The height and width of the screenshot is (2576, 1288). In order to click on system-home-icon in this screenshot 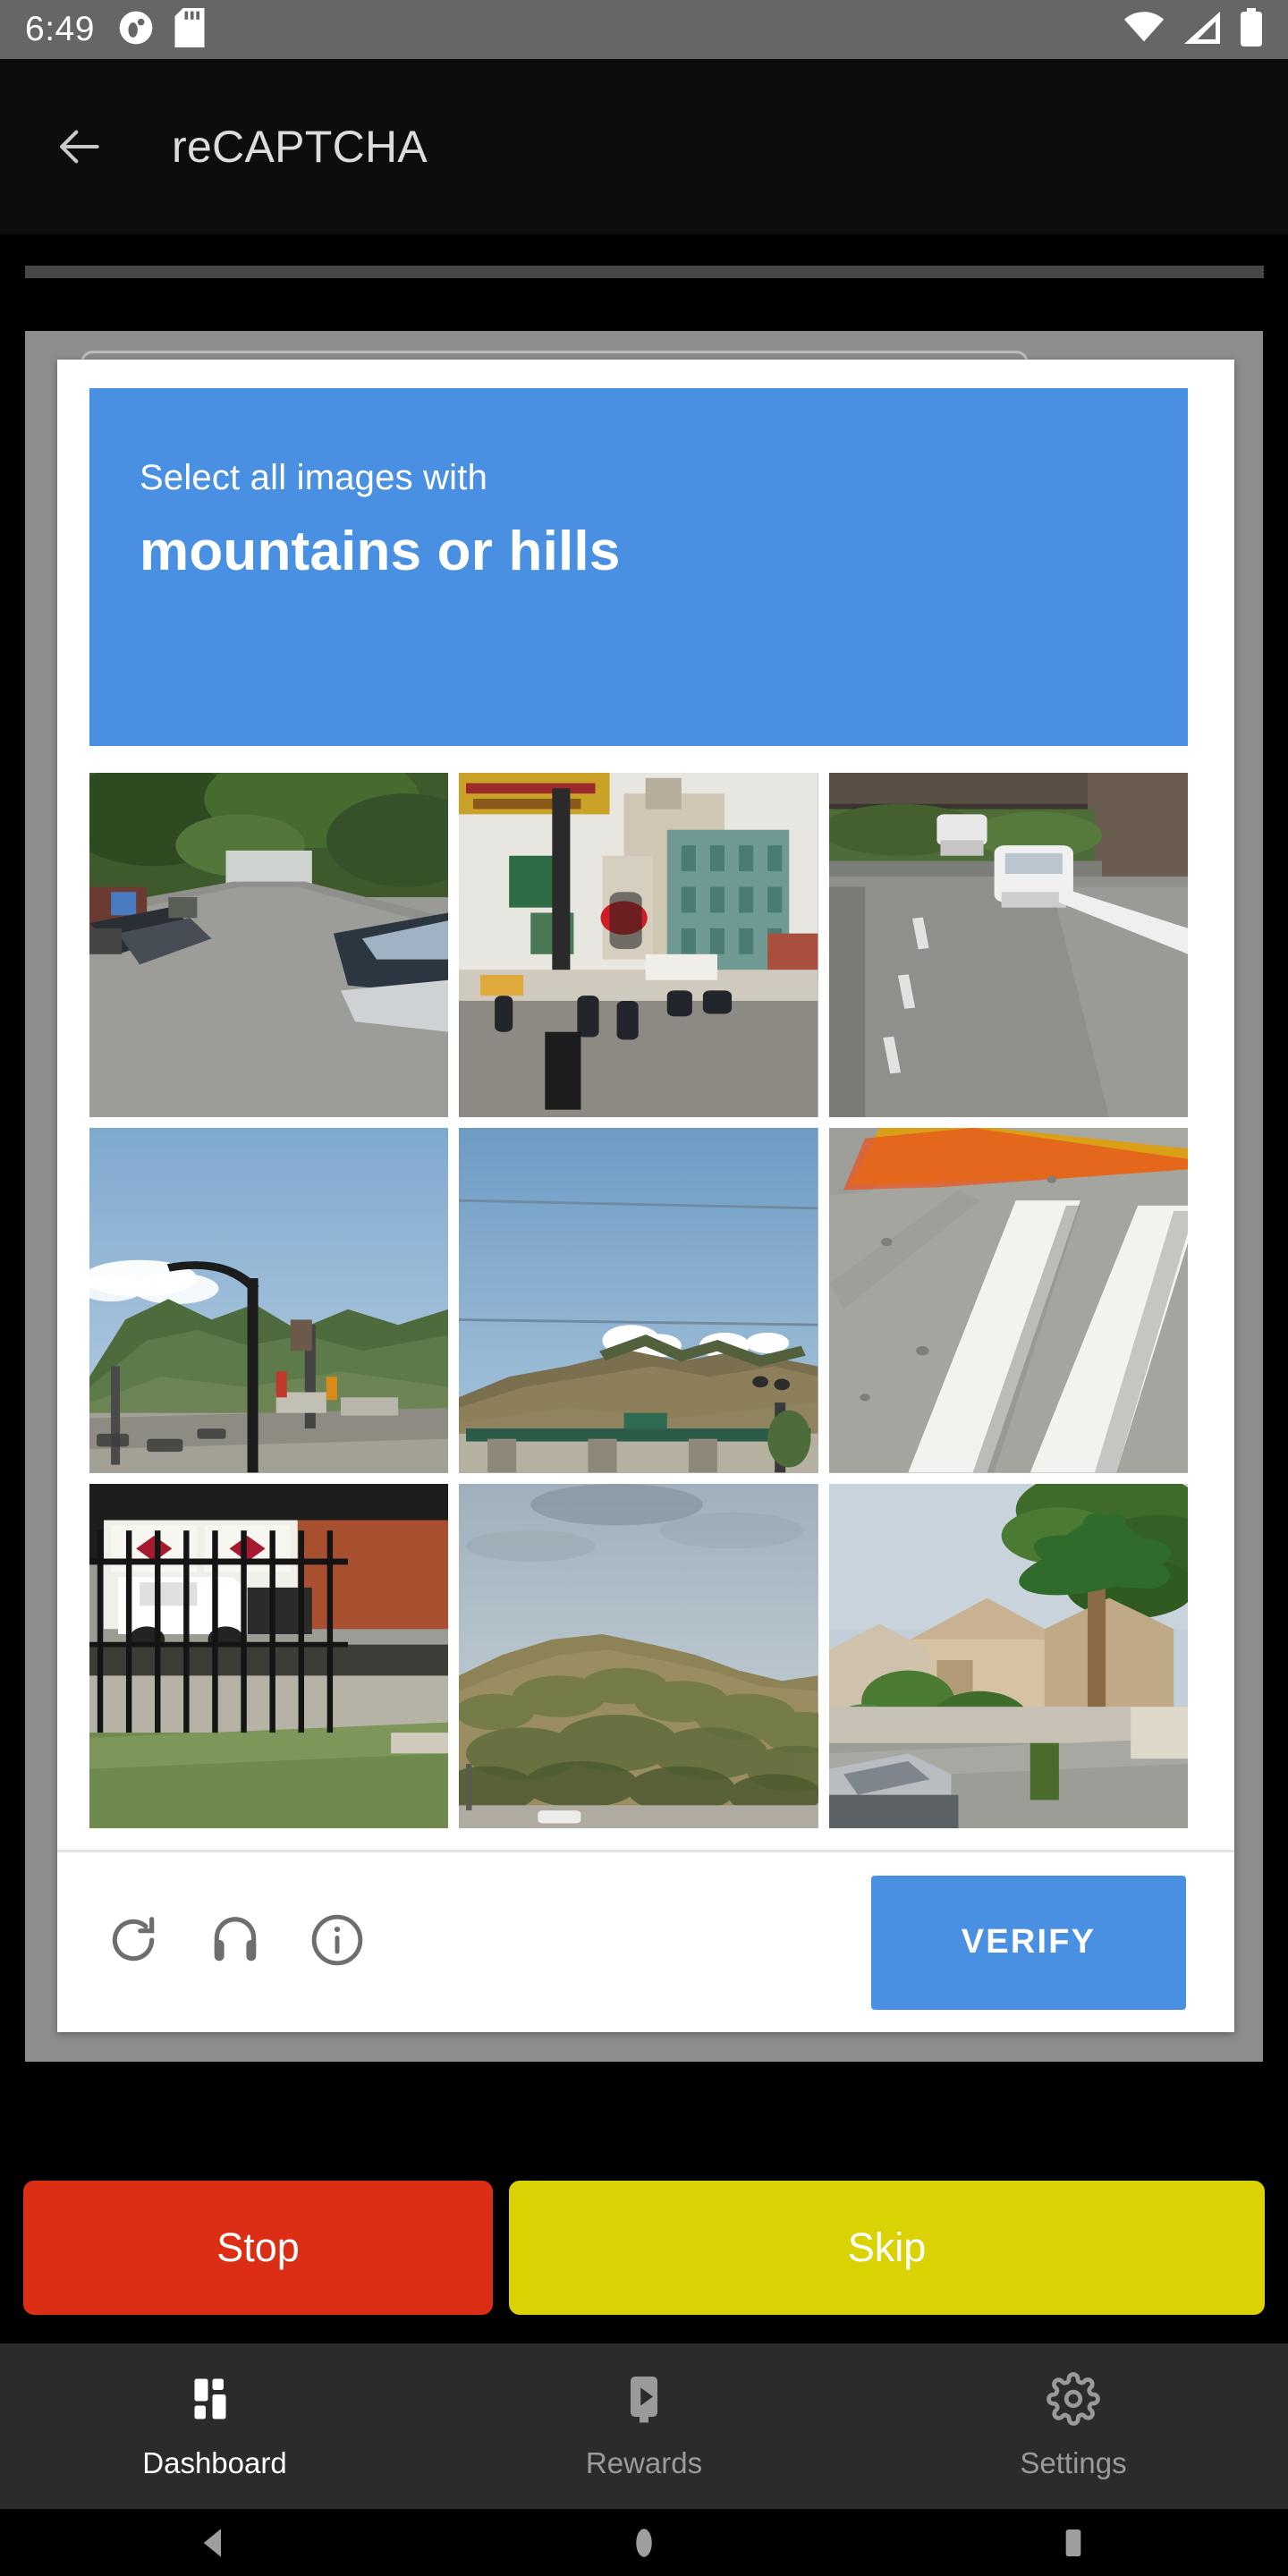, I will do `click(644, 2542)`.